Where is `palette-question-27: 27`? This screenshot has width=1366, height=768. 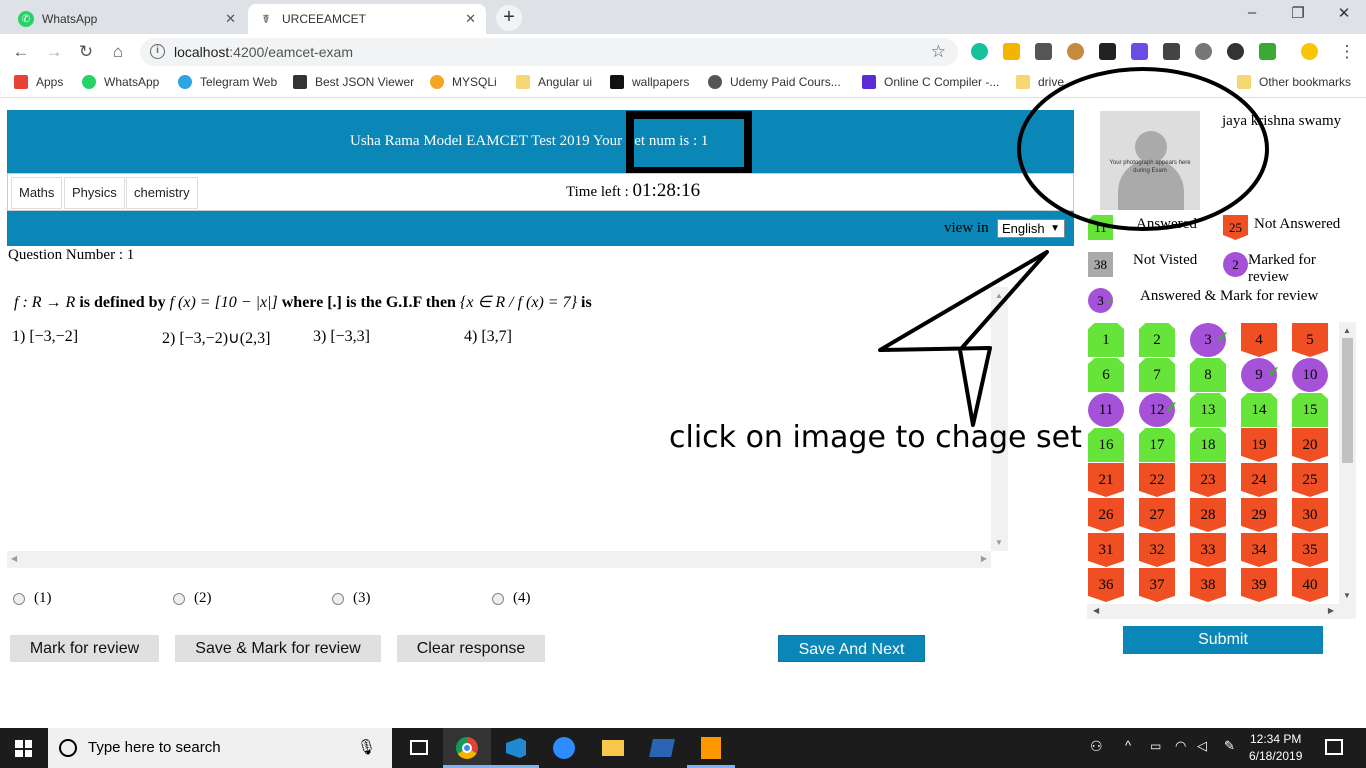
palette-question-27: 27 is located at coordinates (1157, 515).